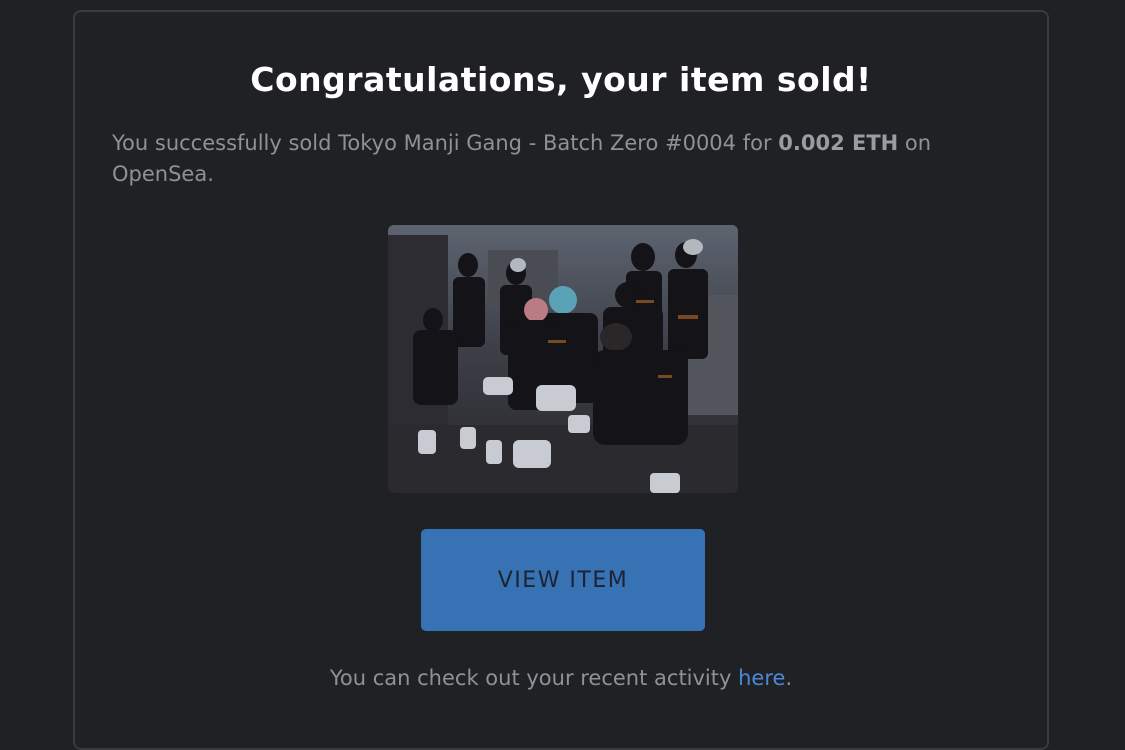  What do you see at coordinates (761, 678) in the screenshot?
I see `recent-activity-link: here` at bounding box center [761, 678].